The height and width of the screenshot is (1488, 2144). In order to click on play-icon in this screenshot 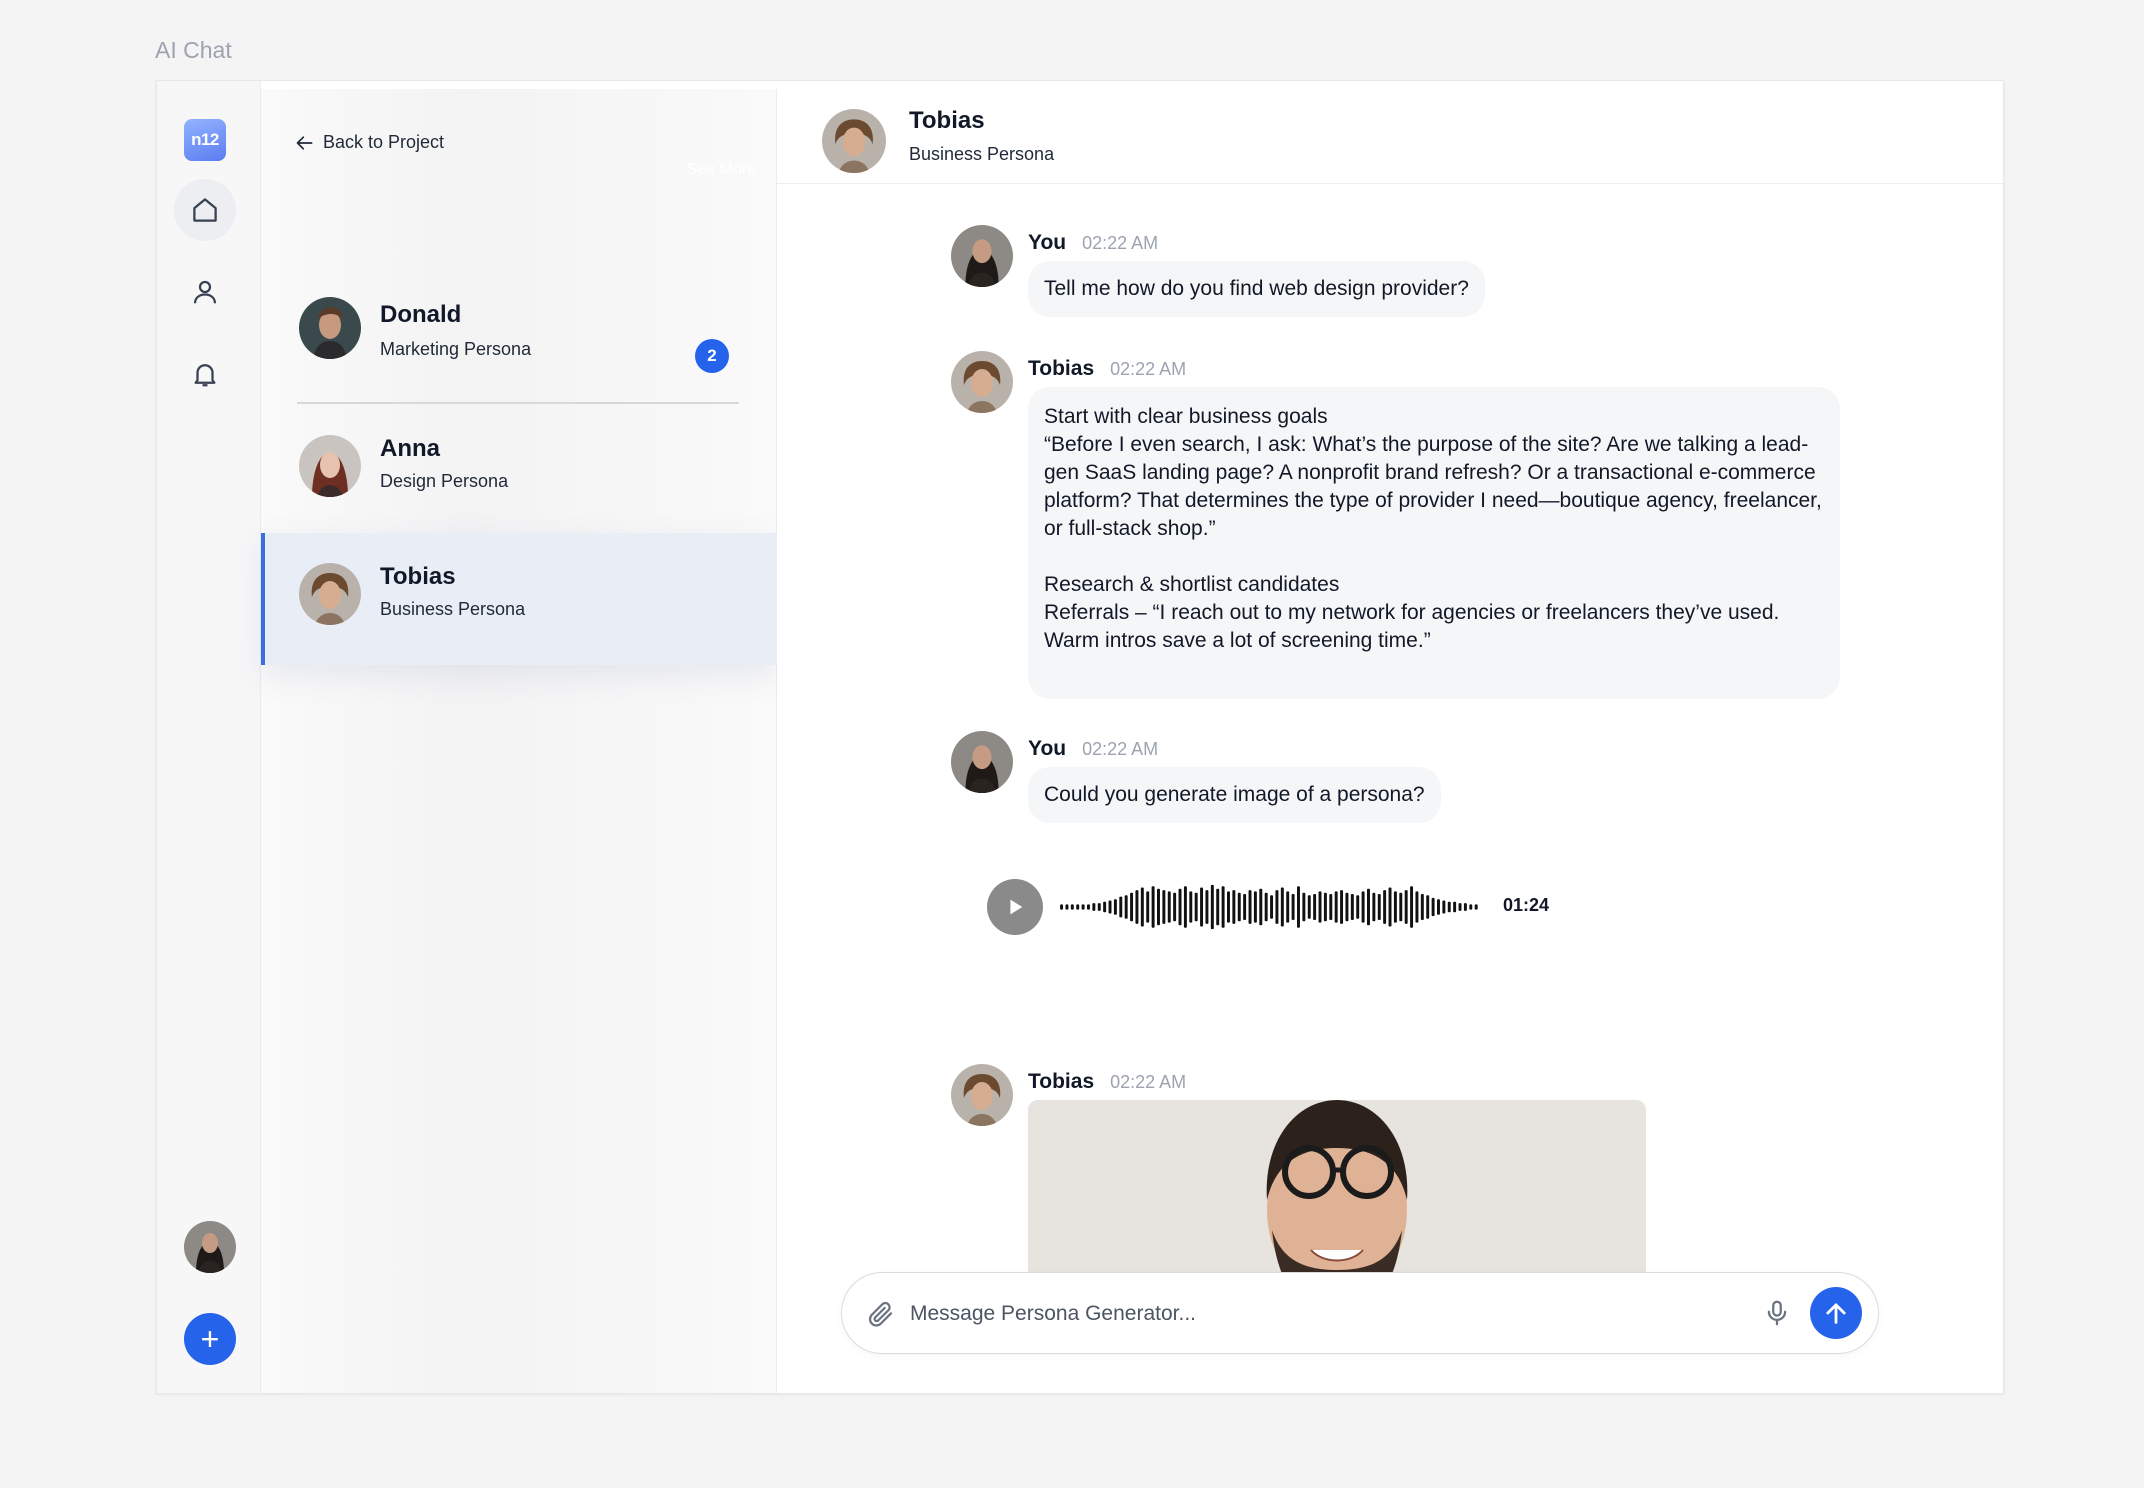, I will do `click(1016, 907)`.